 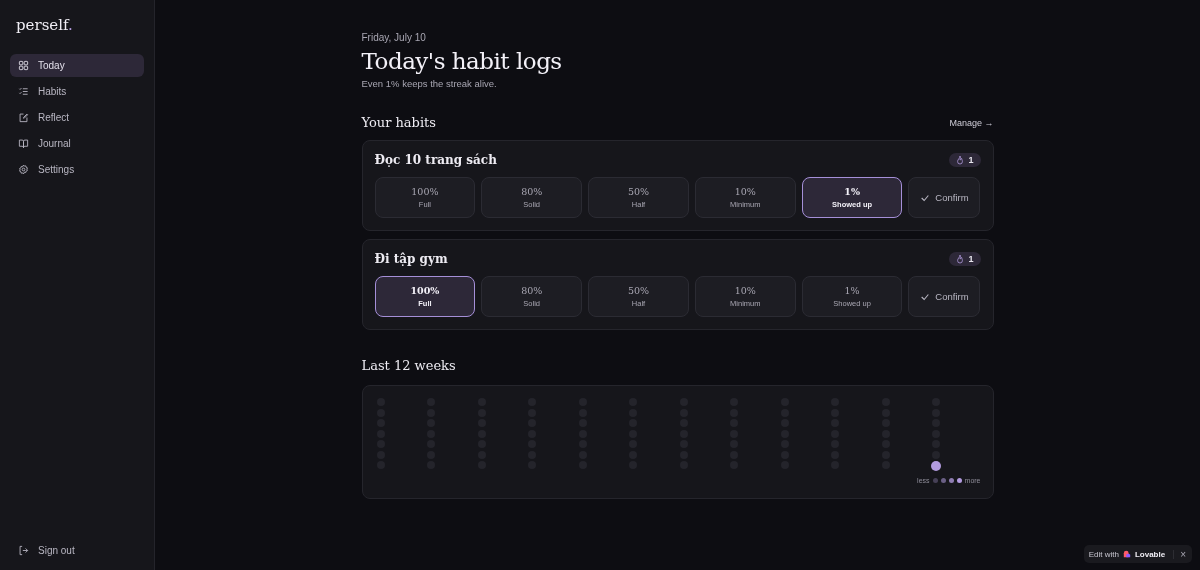 What do you see at coordinates (23, 169) in the screenshot?
I see `gear-icon` at bounding box center [23, 169].